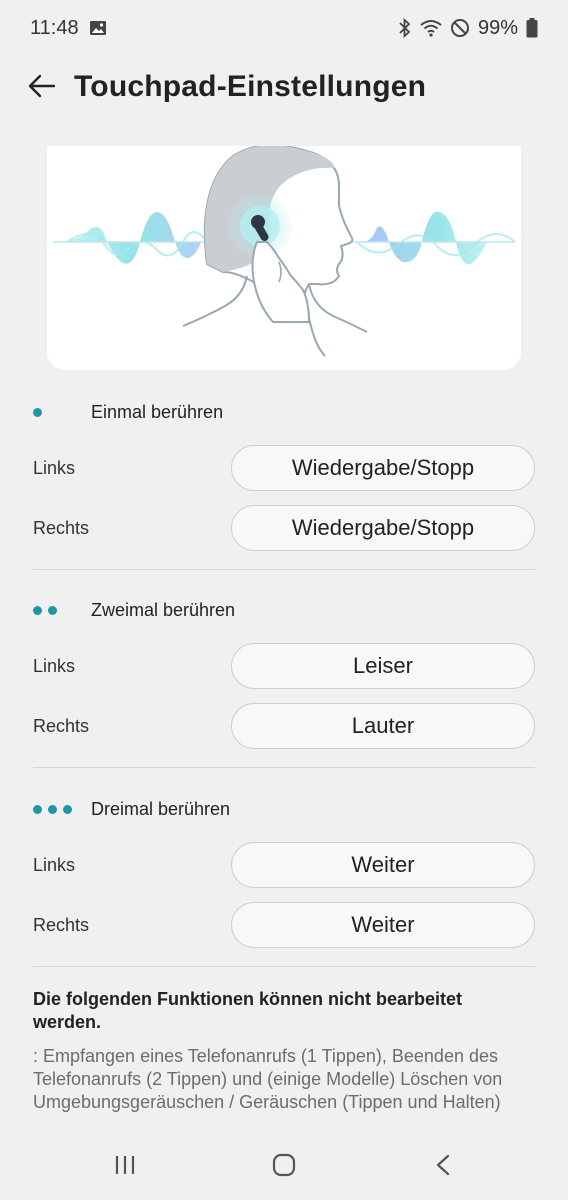  I want to click on status-time: 11:48, so click(54, 27).